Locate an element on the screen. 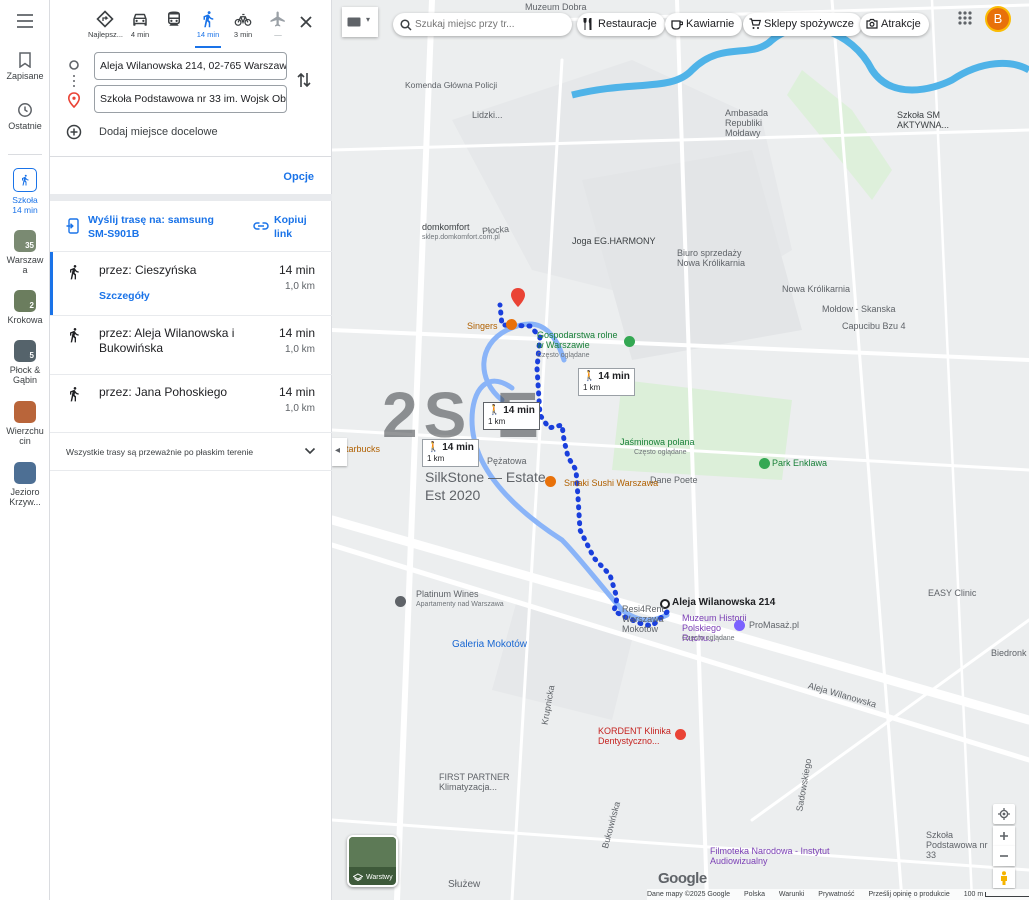 The height and width of the screenshot is (900, 1029). map-label: Gospodarstwa rolne w Warszawie is located at coordinates (577, 340).